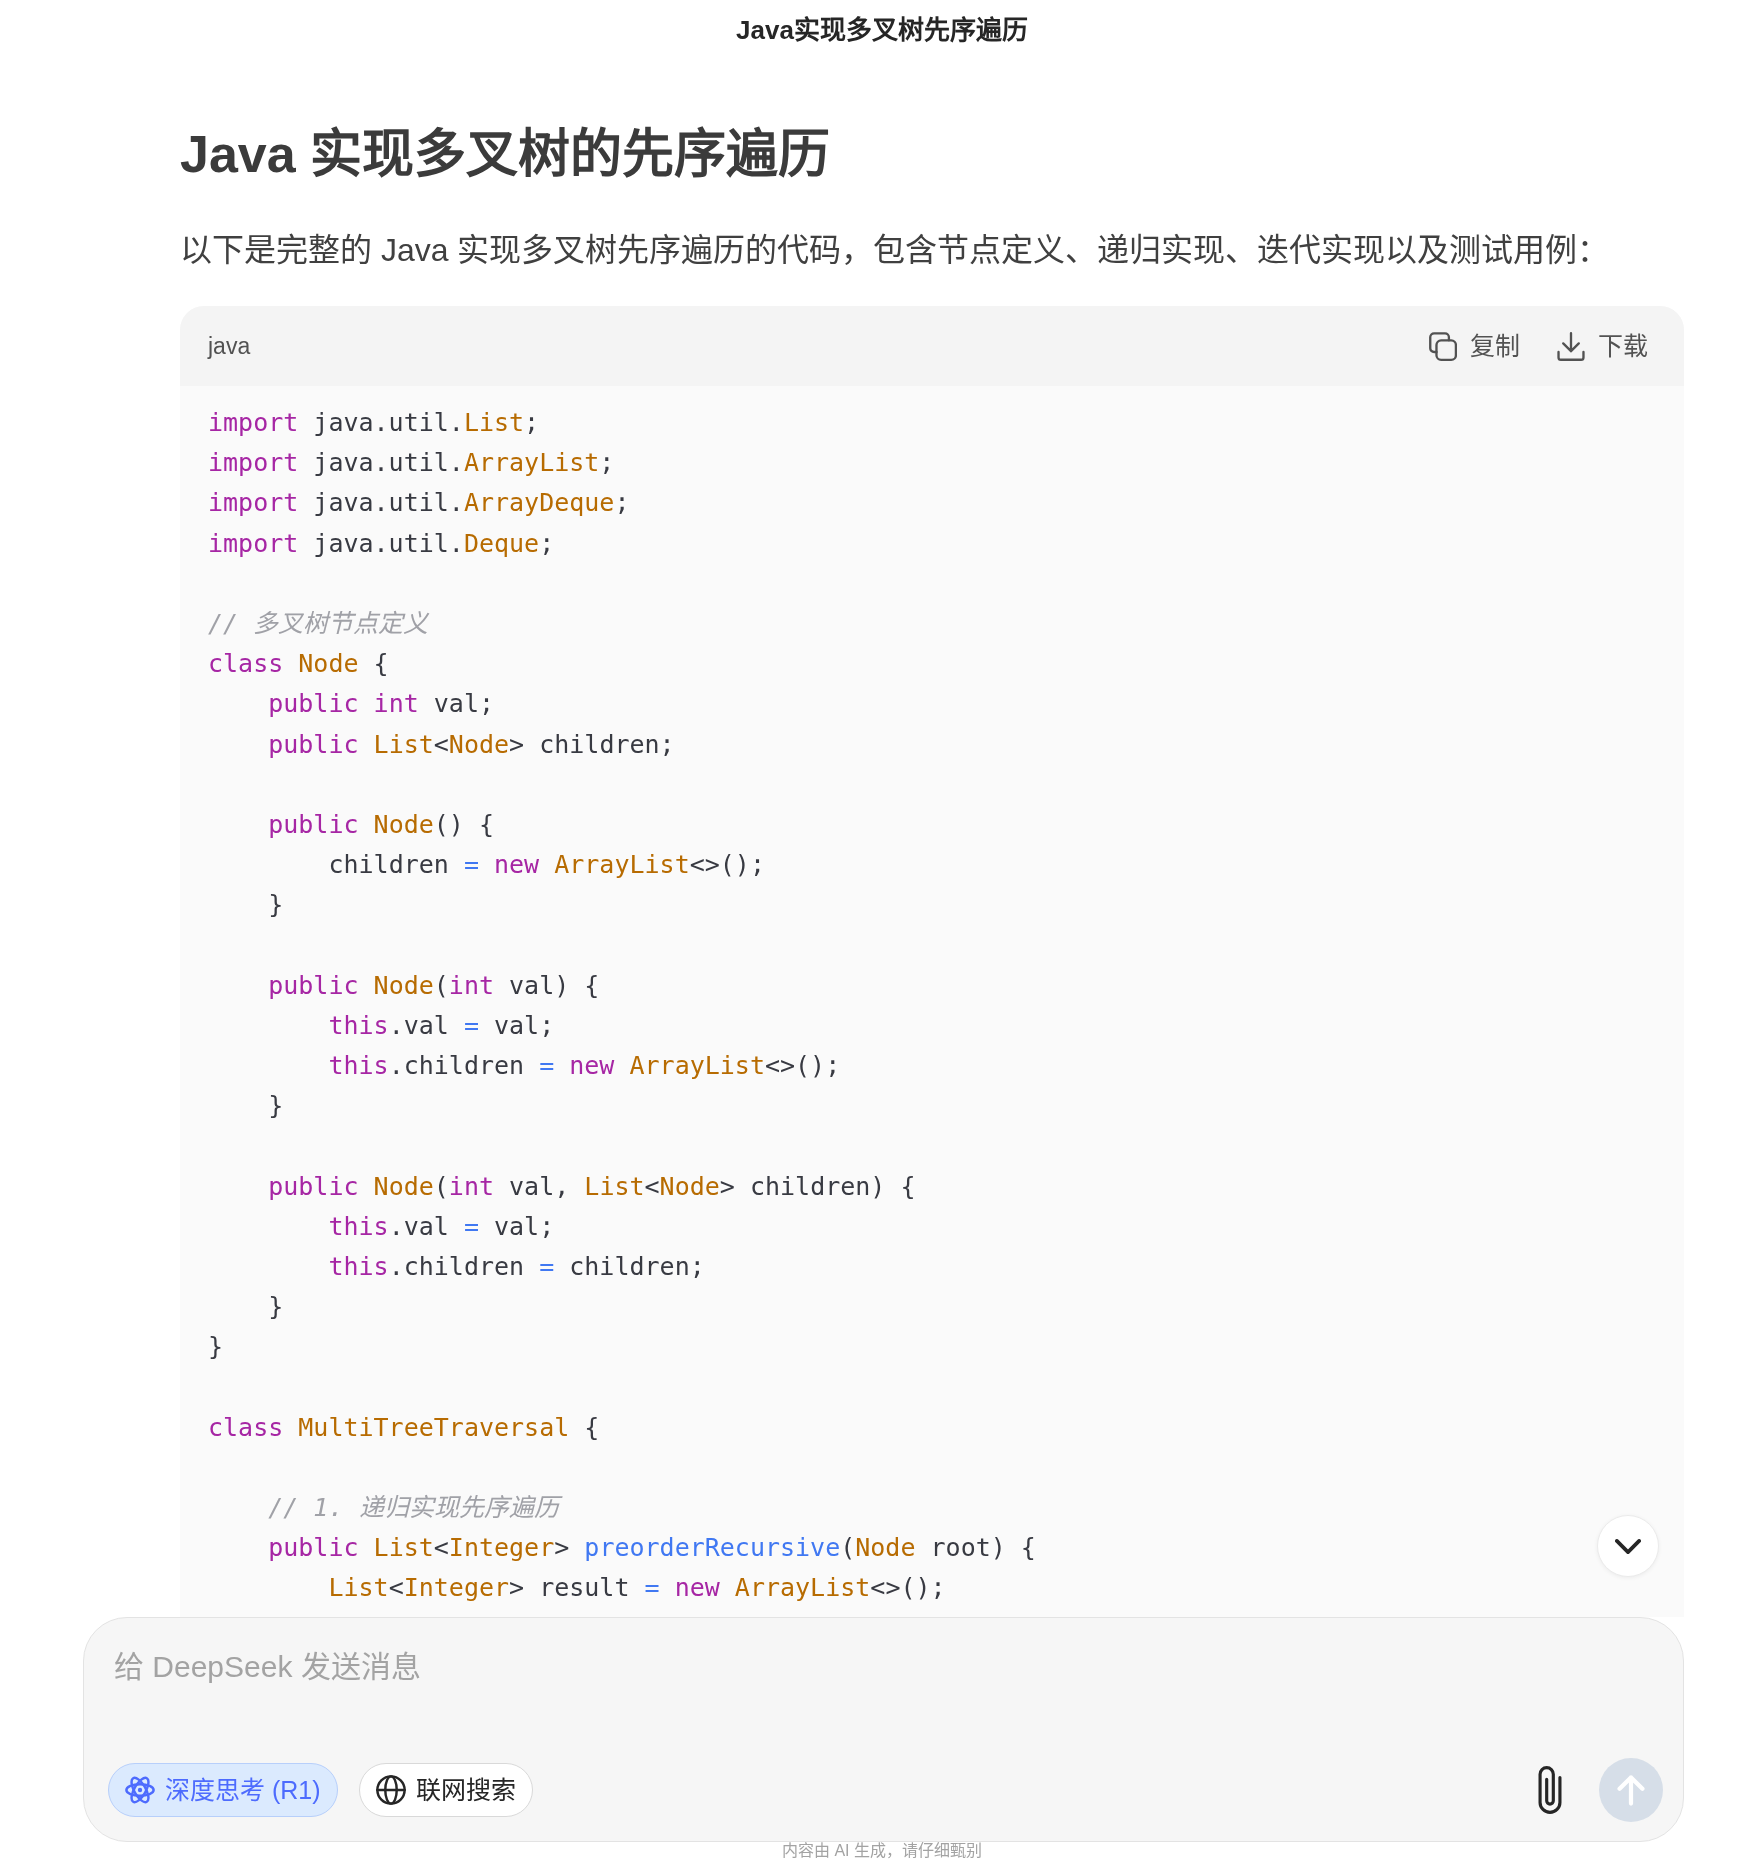  Describe the element at coordinates (471, 744) in the screenshot. I see `code-line: public List<Node> children;` at that location.